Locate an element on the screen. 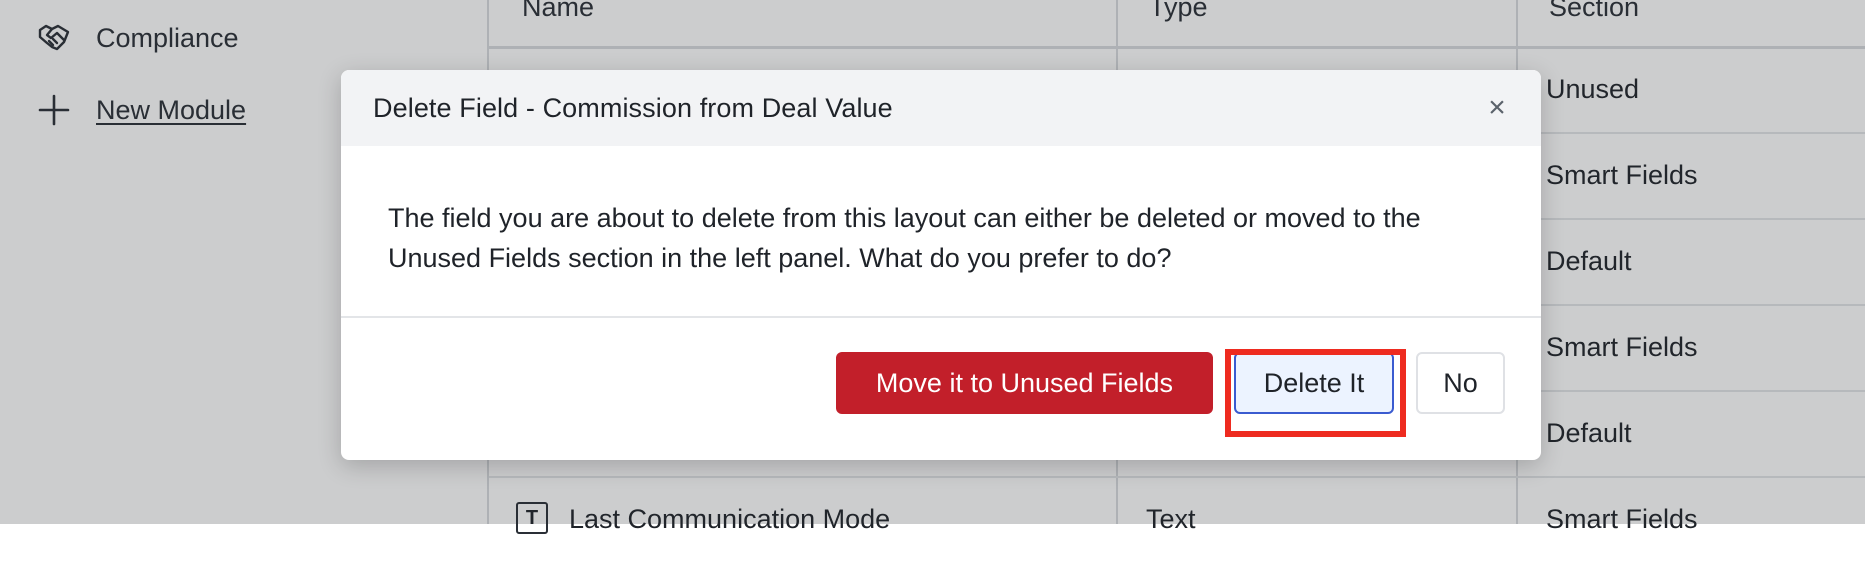 Image resolution: width=1865 pixels, height=562 pixels. move-to-unused-button: Move it to Unused Fields is located at coordinates (1024, 383).